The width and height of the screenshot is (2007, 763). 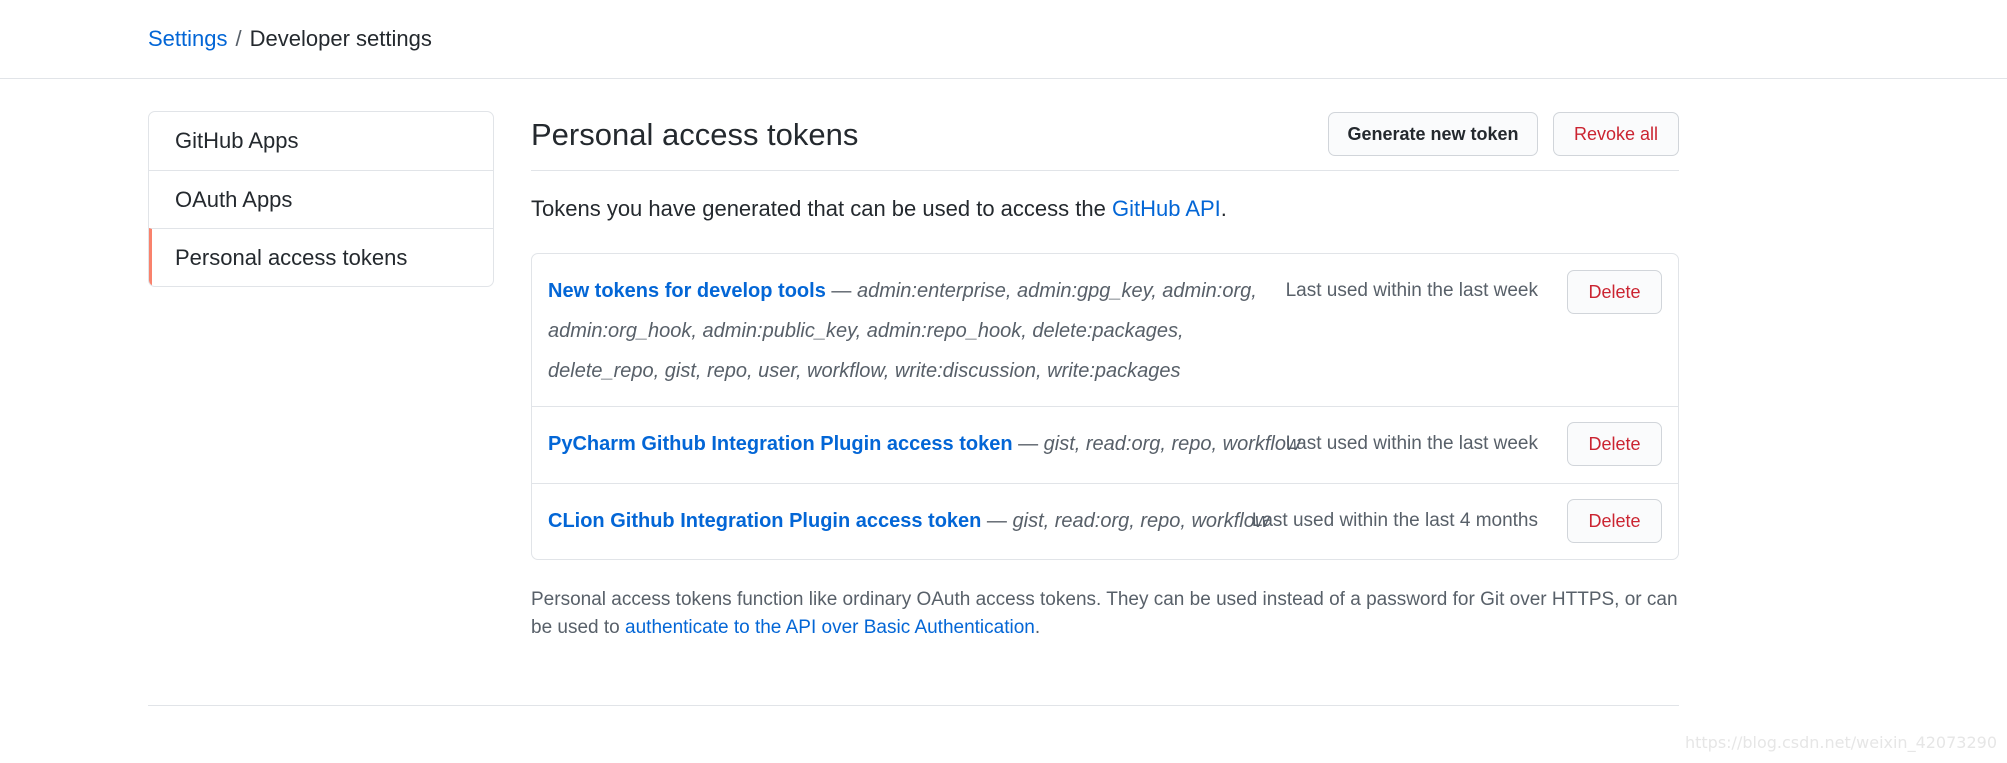 I want to click on breadcrumb-current: Developer settings, so click(x=340, y=38).